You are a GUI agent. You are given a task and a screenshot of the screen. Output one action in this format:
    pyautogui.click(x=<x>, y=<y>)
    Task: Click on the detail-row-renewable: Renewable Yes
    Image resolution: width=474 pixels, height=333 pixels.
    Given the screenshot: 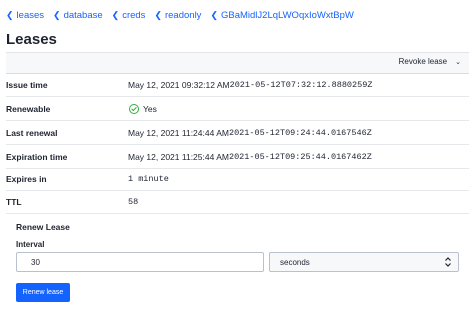 What is the action you would take?
    pyautogui.click(x=237, y=109)
    